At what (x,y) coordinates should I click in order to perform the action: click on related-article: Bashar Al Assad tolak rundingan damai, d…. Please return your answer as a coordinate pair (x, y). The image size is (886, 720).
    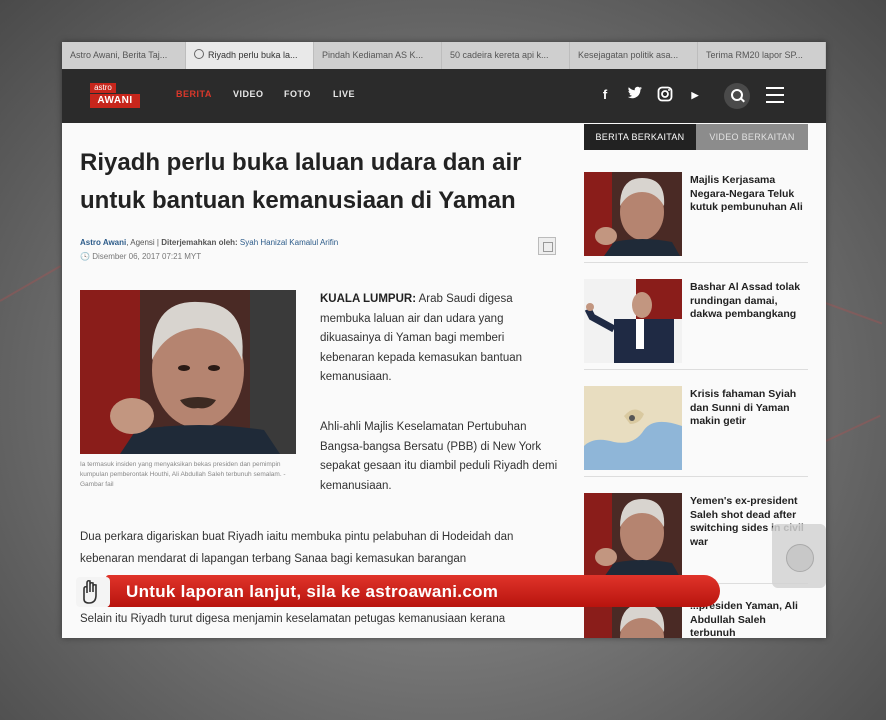
    Looking at the image, I should click on (696, 324).